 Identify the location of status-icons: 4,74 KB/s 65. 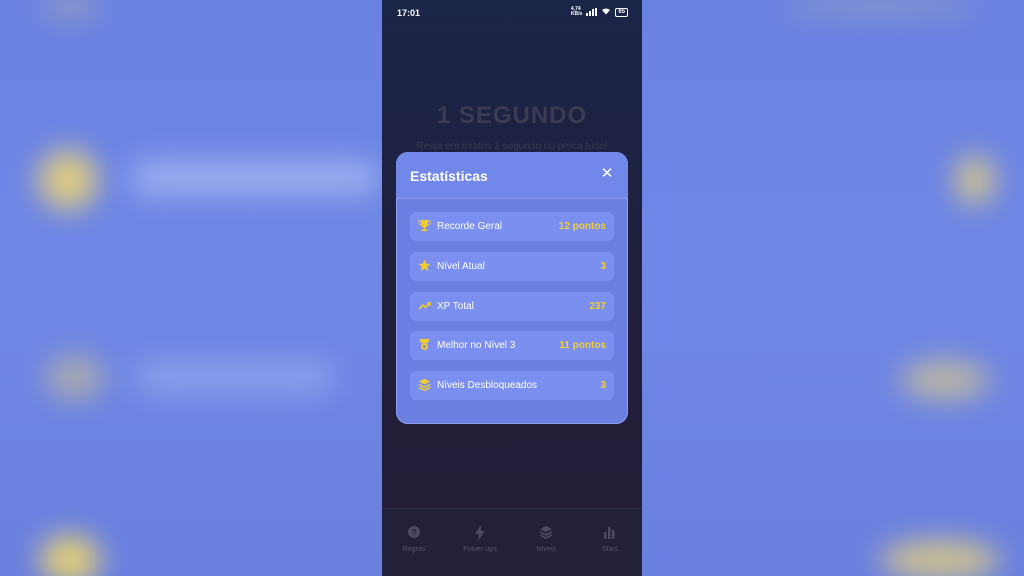
(599, 12).